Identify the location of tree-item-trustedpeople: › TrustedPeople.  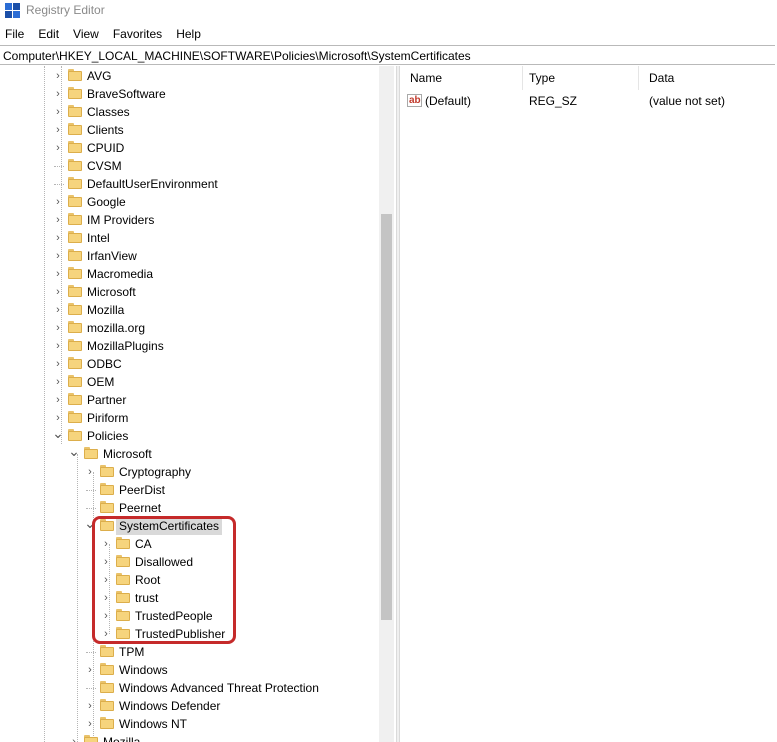
(189, 616).